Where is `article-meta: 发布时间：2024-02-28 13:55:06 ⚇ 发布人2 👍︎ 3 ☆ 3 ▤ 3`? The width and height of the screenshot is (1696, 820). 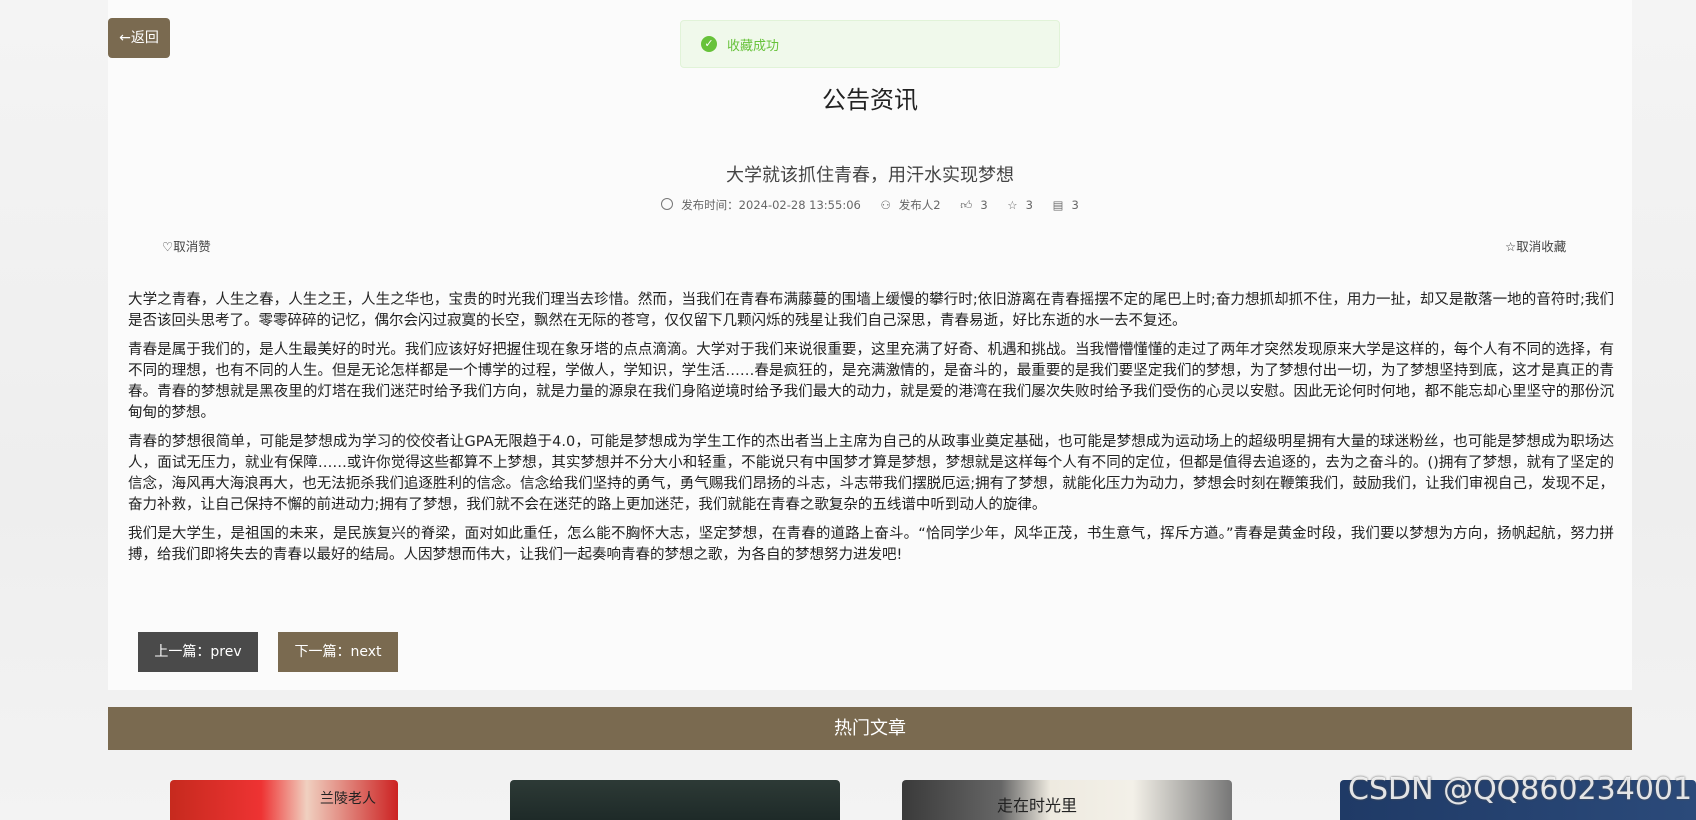
article-meta: 发布时间：2024-02-28 13:55:06 ⚇ 发布人2 👍︎ 3 ☆ 3 ▤ 3 is located at coordinates (848, 205).